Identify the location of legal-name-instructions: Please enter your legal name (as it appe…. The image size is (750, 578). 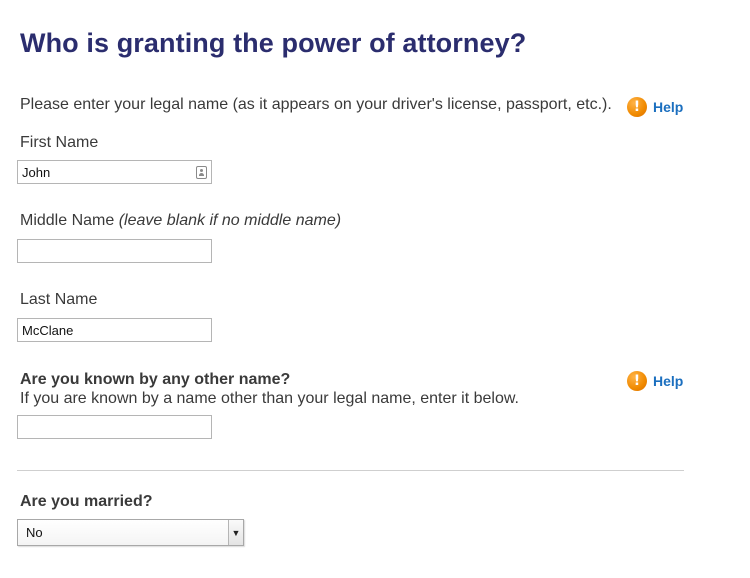
(316, 104).